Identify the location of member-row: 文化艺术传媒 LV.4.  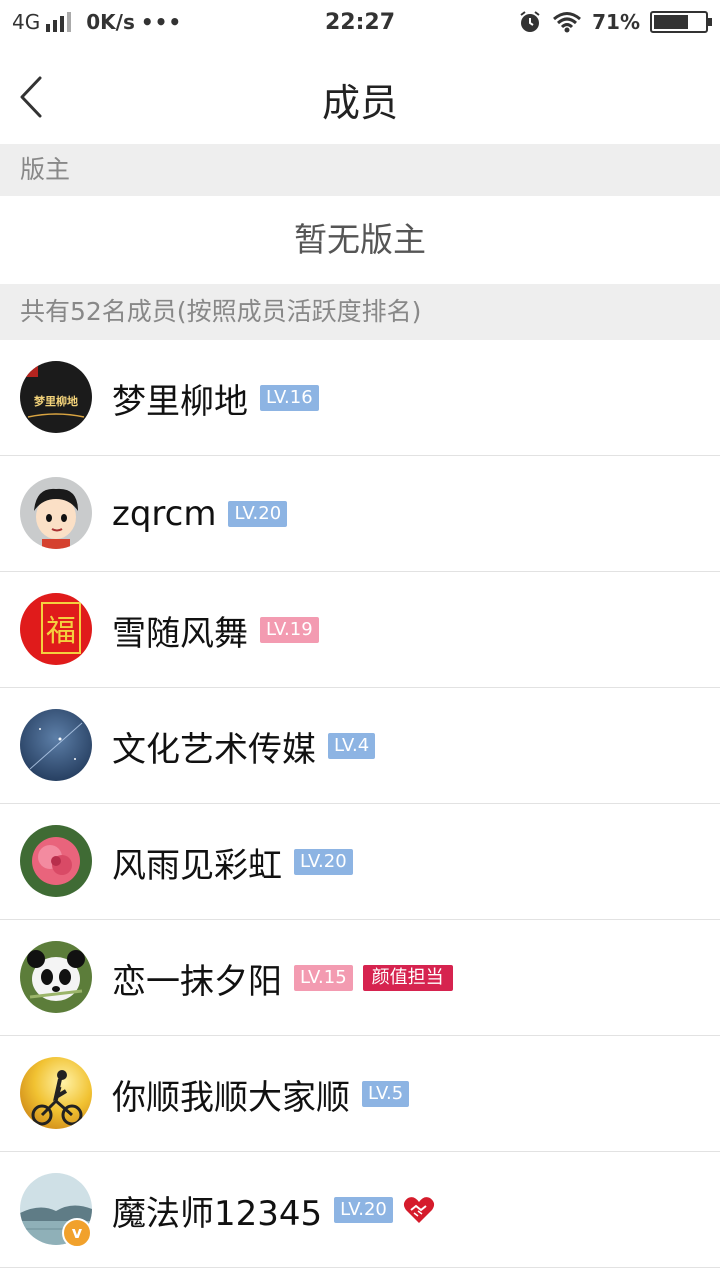
(360, 746).